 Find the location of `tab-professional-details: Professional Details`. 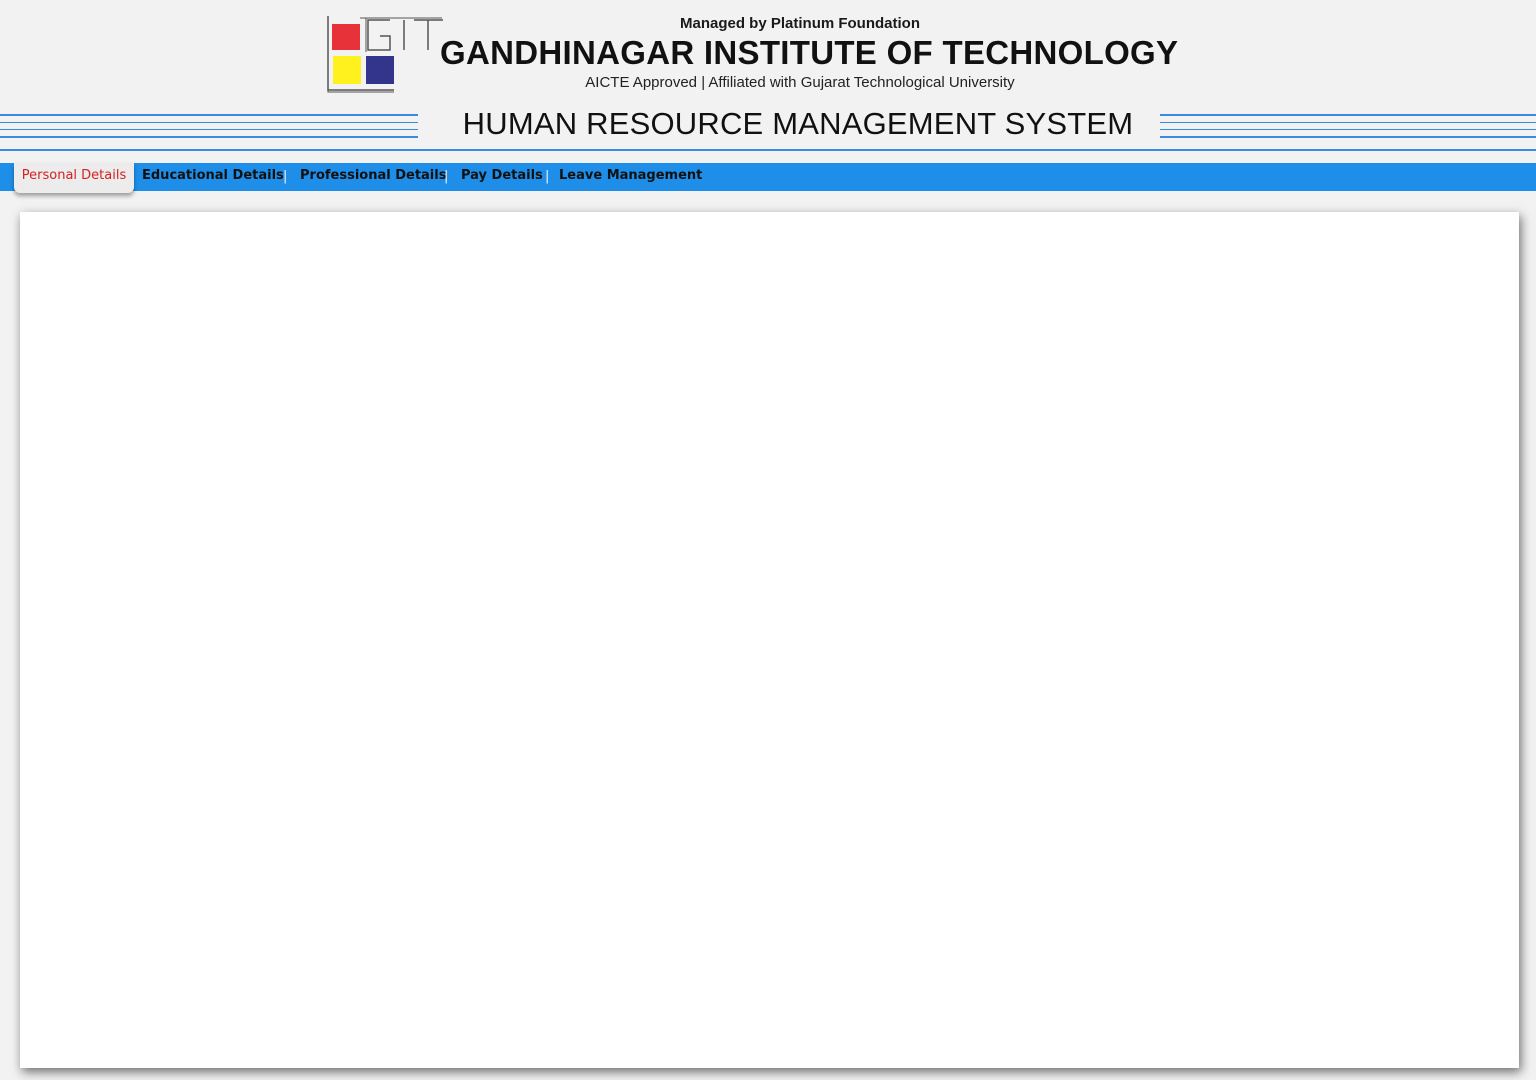

tab-professional-details: Professional Details is located at coordinates (373, 177).